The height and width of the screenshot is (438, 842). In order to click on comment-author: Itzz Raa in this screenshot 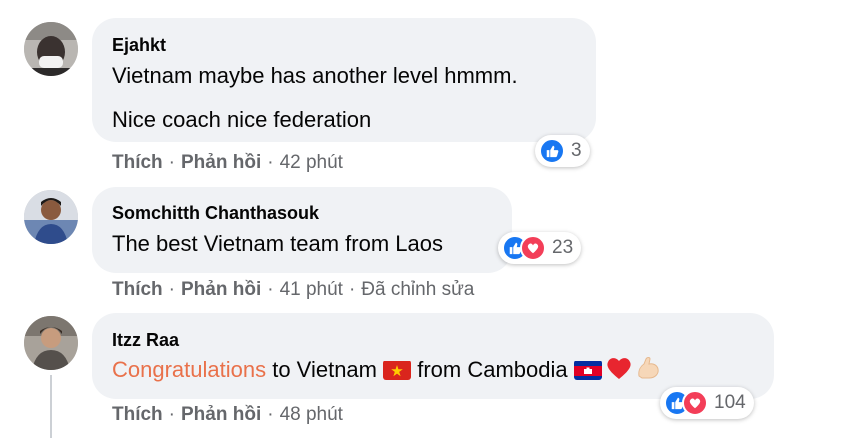, I will do `click(433, 340)`.